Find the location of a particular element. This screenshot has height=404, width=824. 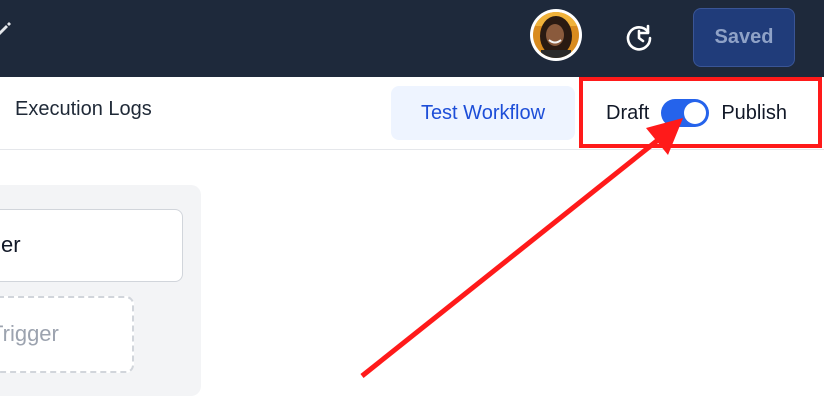

saved-button: Saved is located at coordinates (744, 37).